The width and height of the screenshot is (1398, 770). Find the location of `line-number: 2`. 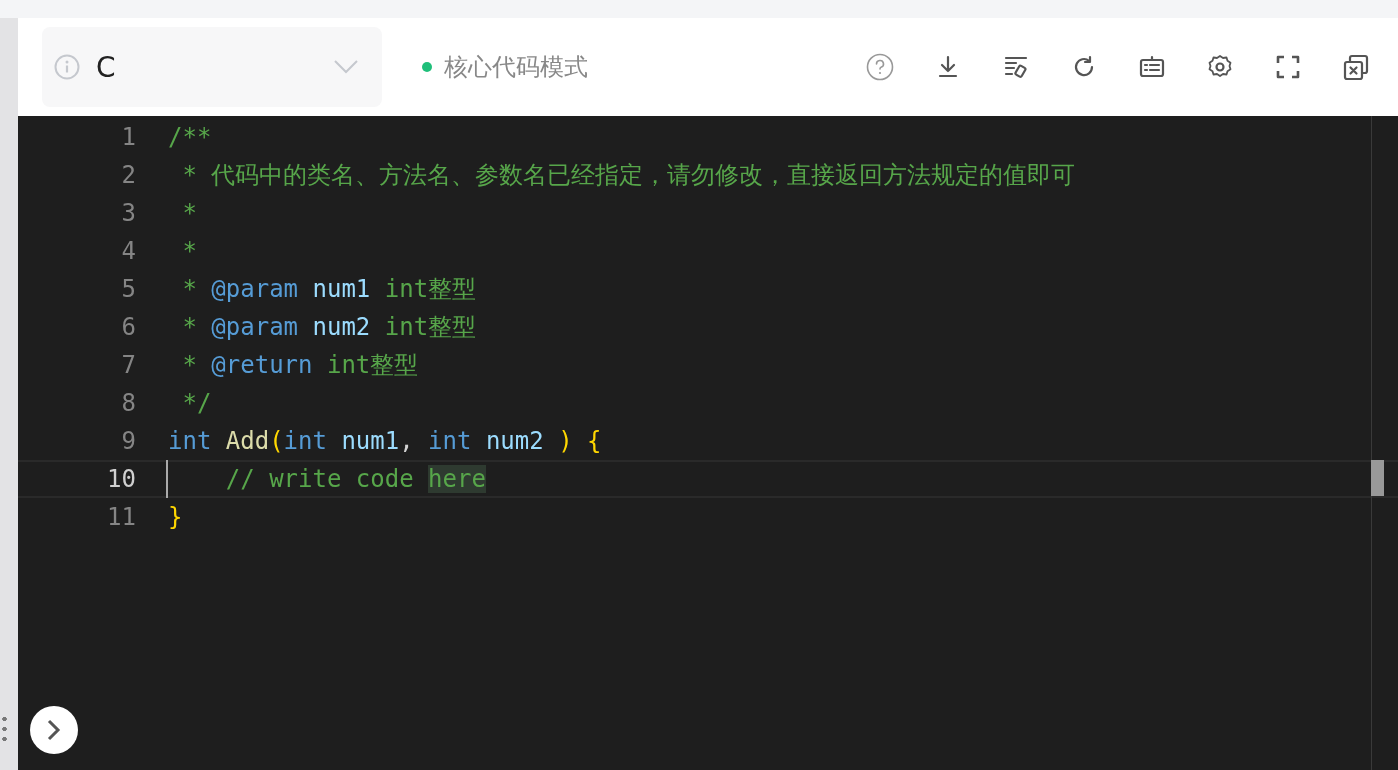

line-number: 2 is located at coordinates (128, 175).